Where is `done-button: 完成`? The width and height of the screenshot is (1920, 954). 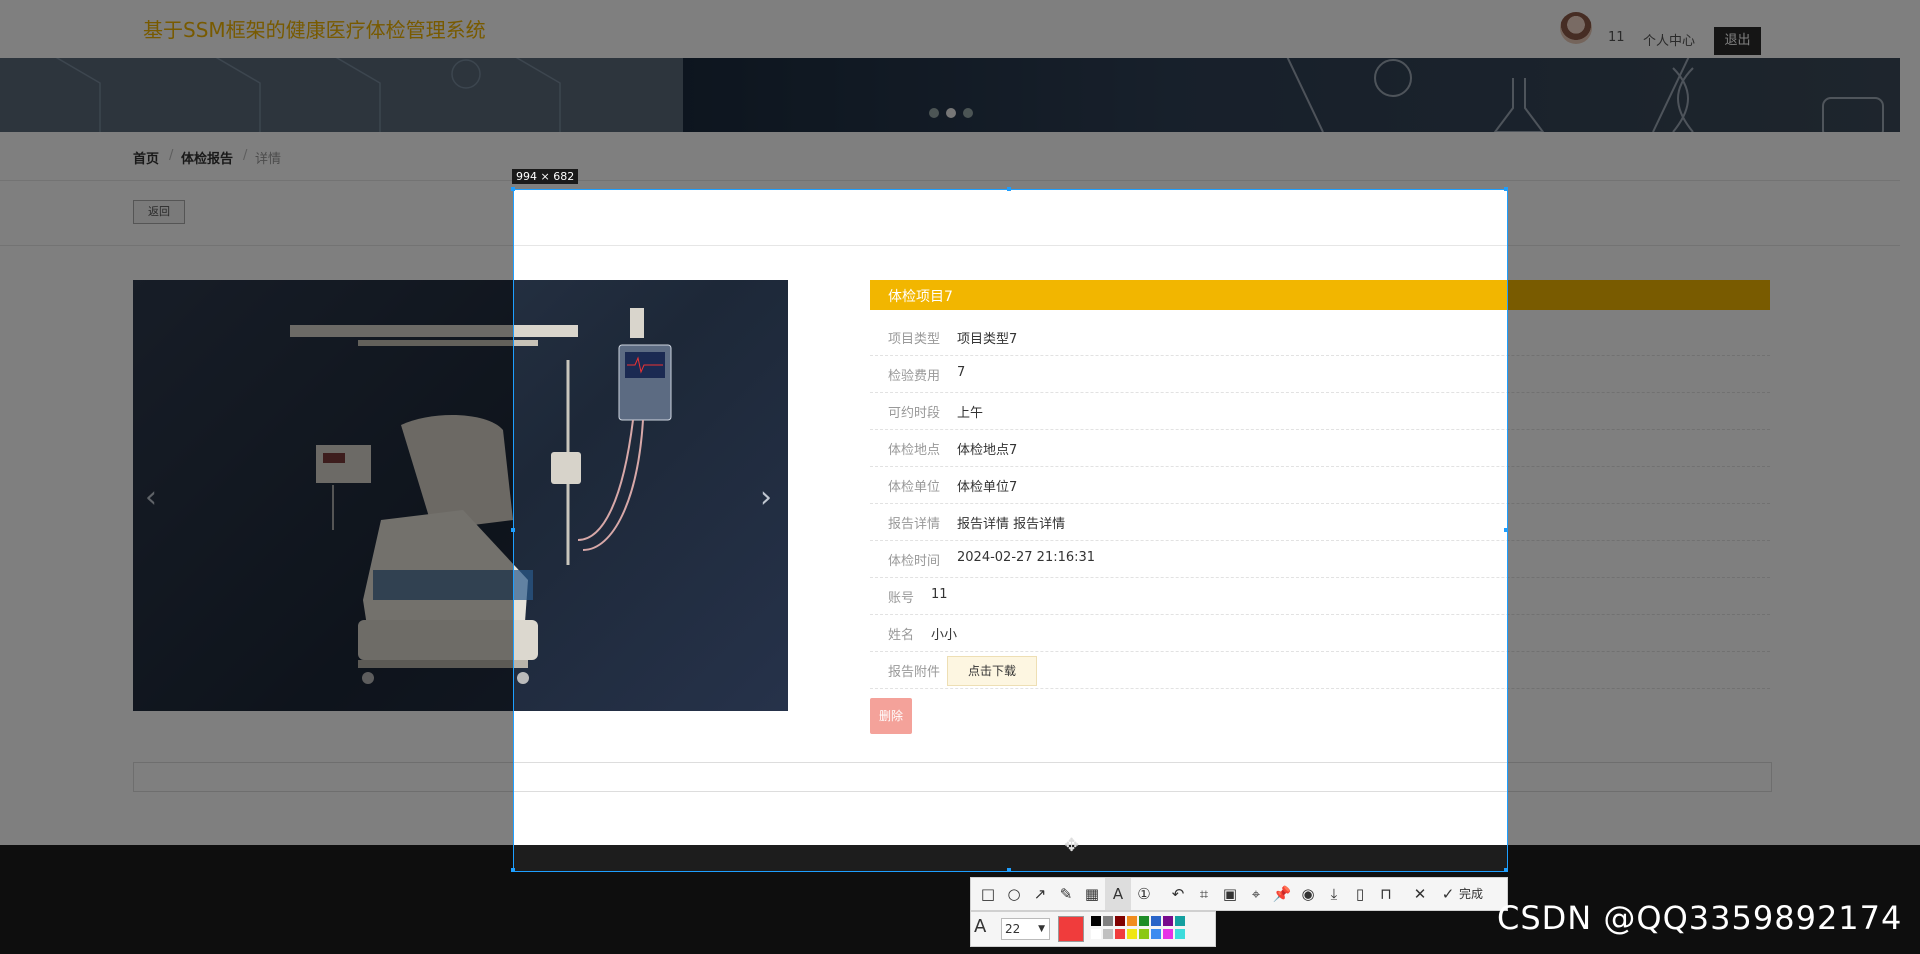
done-button: 完成 is located at coordinates (1471, 894).